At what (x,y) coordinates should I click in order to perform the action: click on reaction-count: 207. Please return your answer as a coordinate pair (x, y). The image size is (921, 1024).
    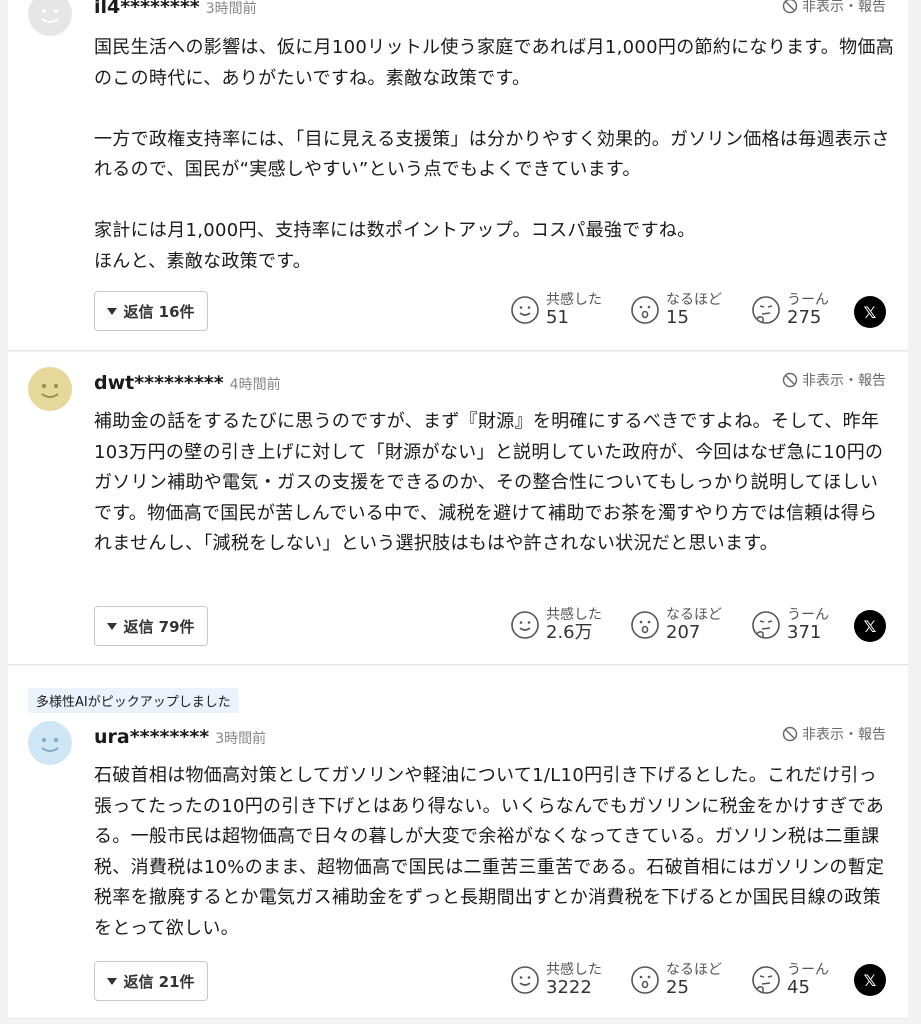
    Looking at the image, I should click on (683, 633).